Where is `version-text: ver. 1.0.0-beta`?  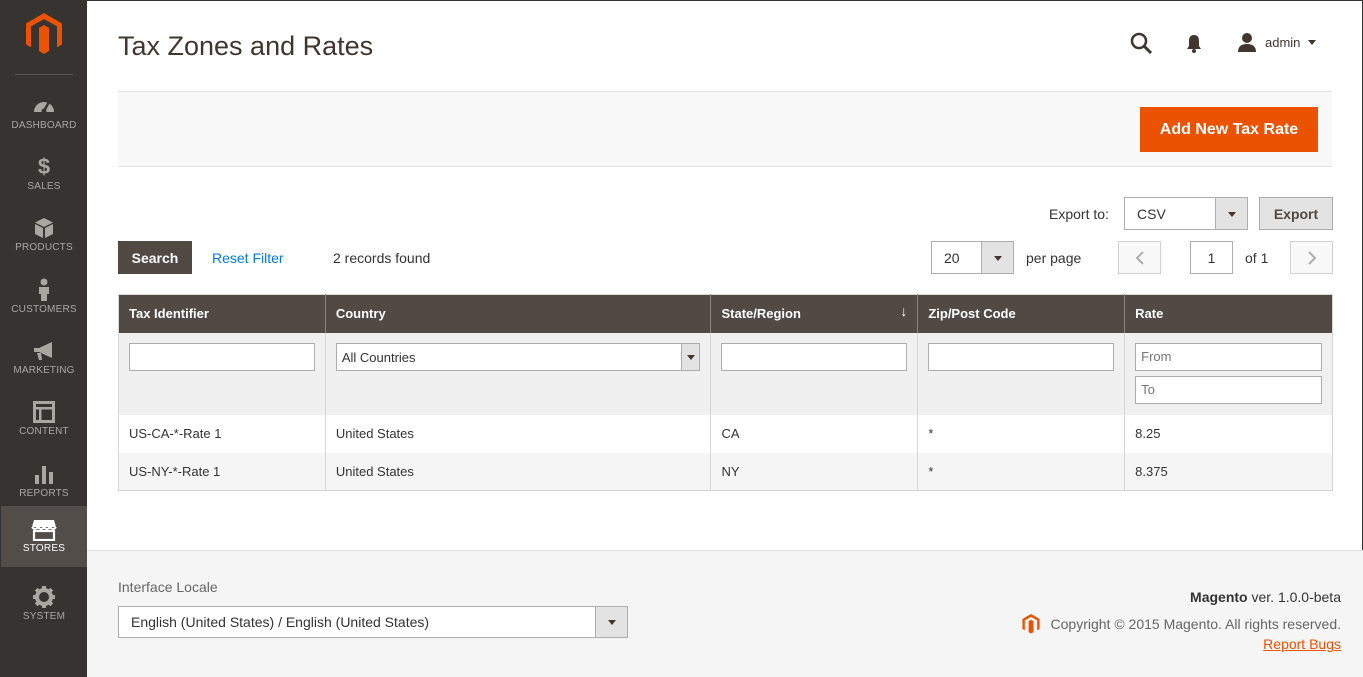
version-text: ver. 1.0.0-beta is located at coordinates (1296, 597).